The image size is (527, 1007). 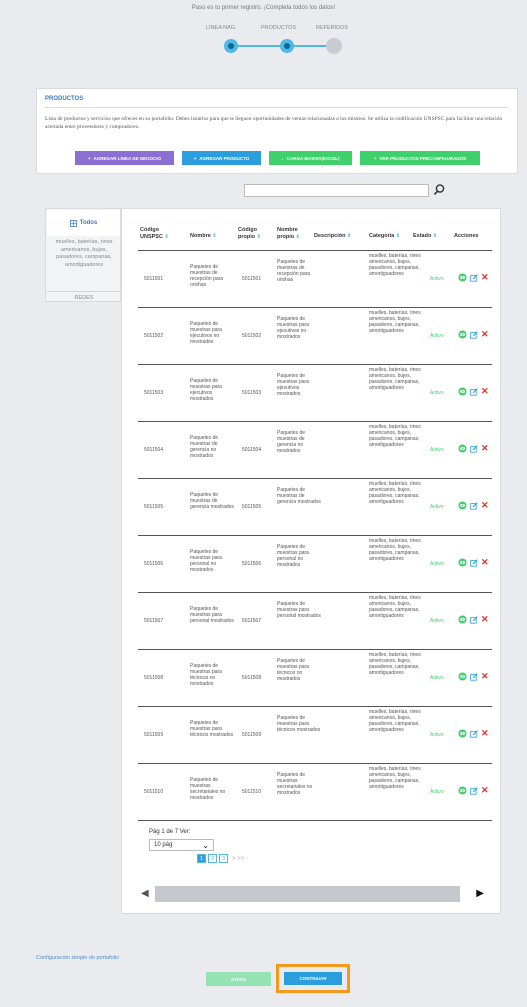 I want to click on col-own-name: Nombre propio ⇕, so click(x=292, y=233).